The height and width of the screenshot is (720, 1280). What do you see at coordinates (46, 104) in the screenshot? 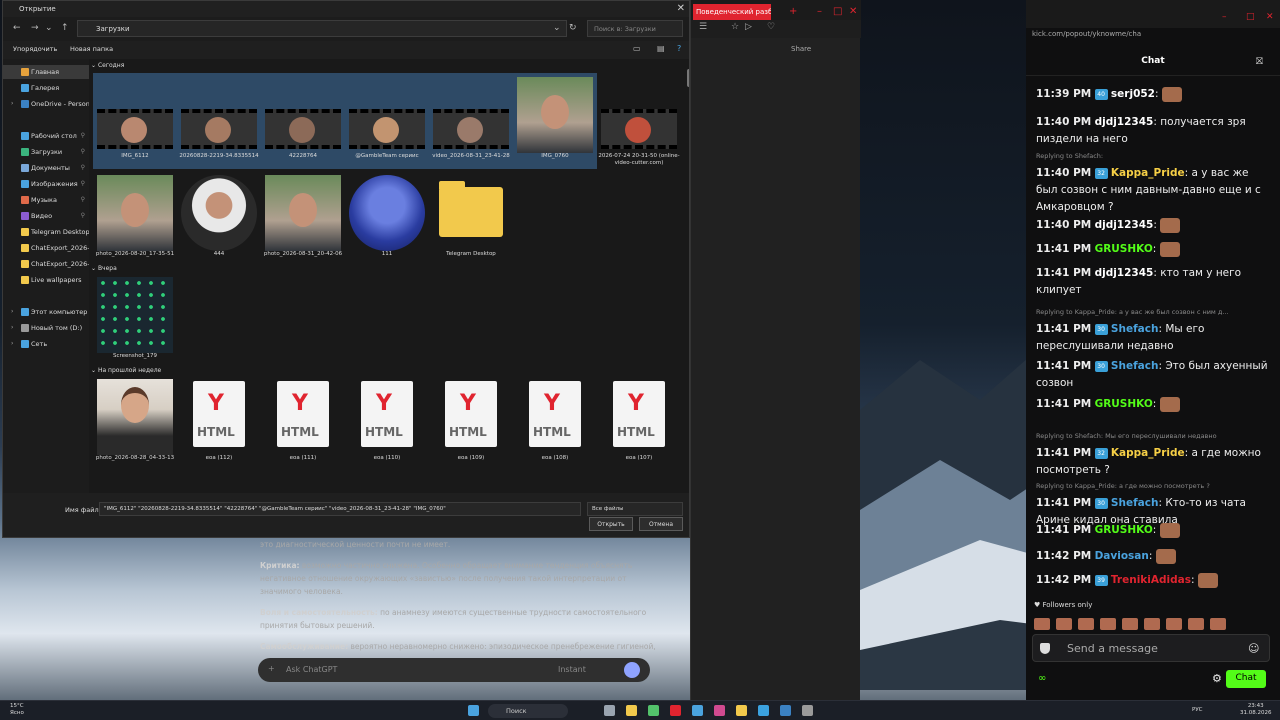
I see `sidebar-item: › OneDrive - Persona` at bounding box center [46, 104].